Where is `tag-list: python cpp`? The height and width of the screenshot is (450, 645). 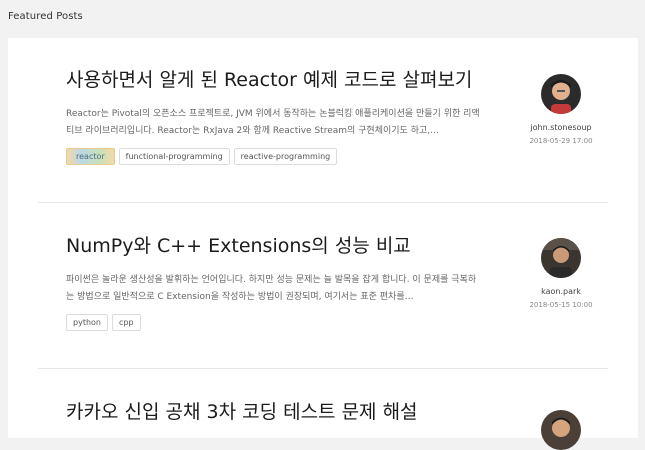
tag-list: python cpp is located at coordinates (103, 322).